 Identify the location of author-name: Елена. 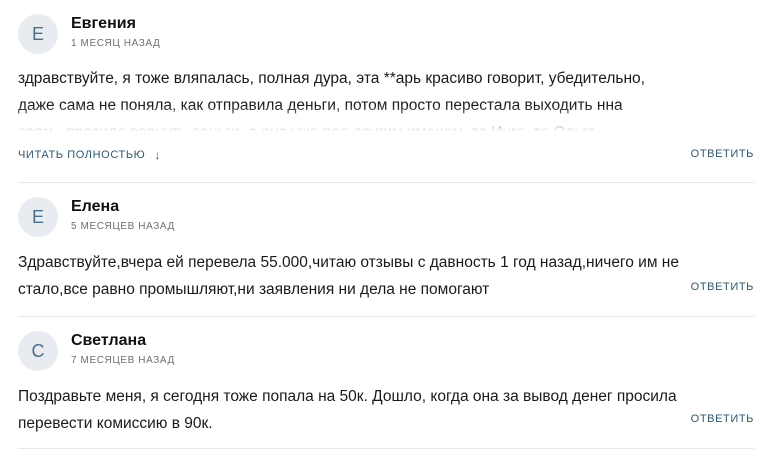
(95, 206).